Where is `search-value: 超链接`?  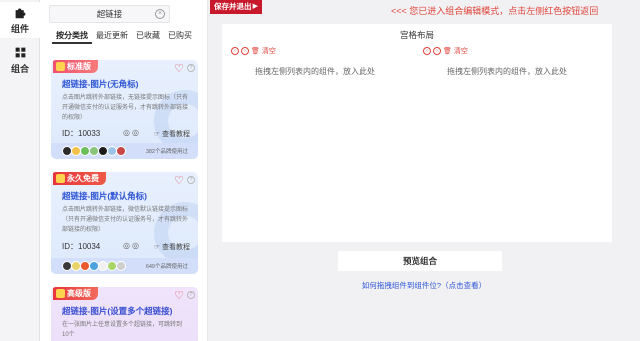 search-value: 超链接 is located at coordinates (109, 14).